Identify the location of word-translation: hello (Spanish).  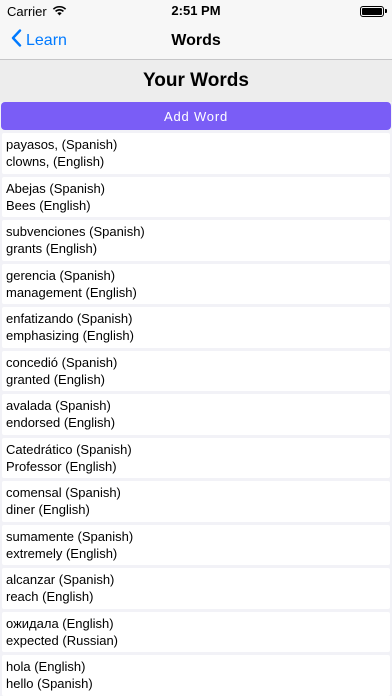
(49, 683).